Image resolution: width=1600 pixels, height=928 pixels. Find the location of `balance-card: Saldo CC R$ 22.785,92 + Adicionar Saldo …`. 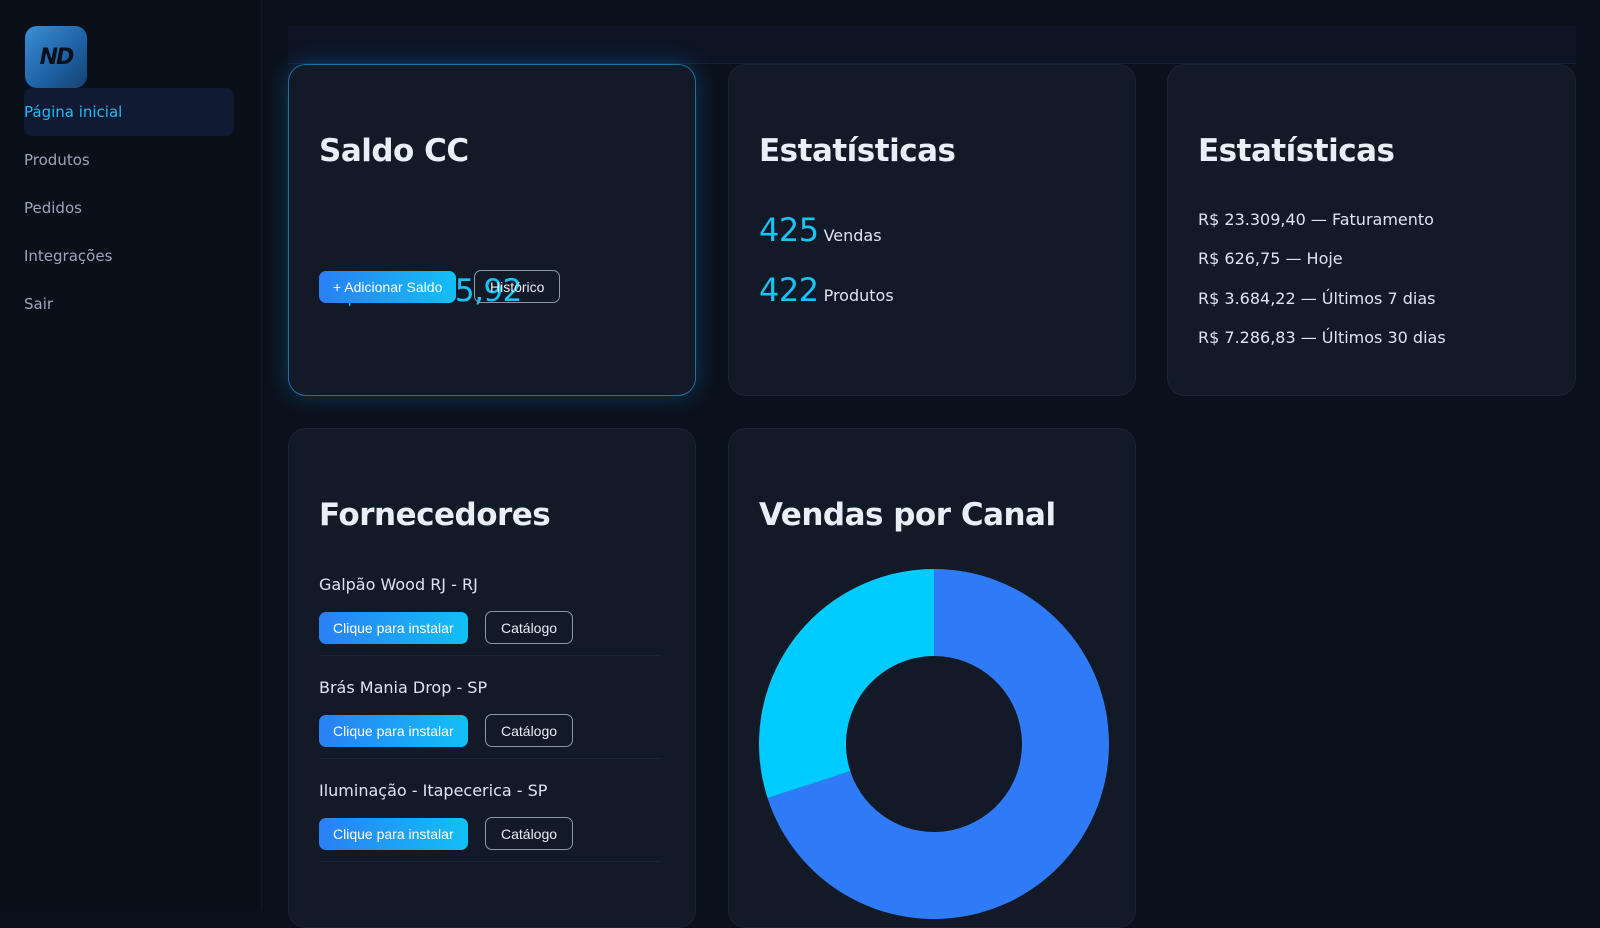

balance-card: Saldo CC R$ 22.785,92 + Adicionar Saldo … is located at coordinates (492, 230).